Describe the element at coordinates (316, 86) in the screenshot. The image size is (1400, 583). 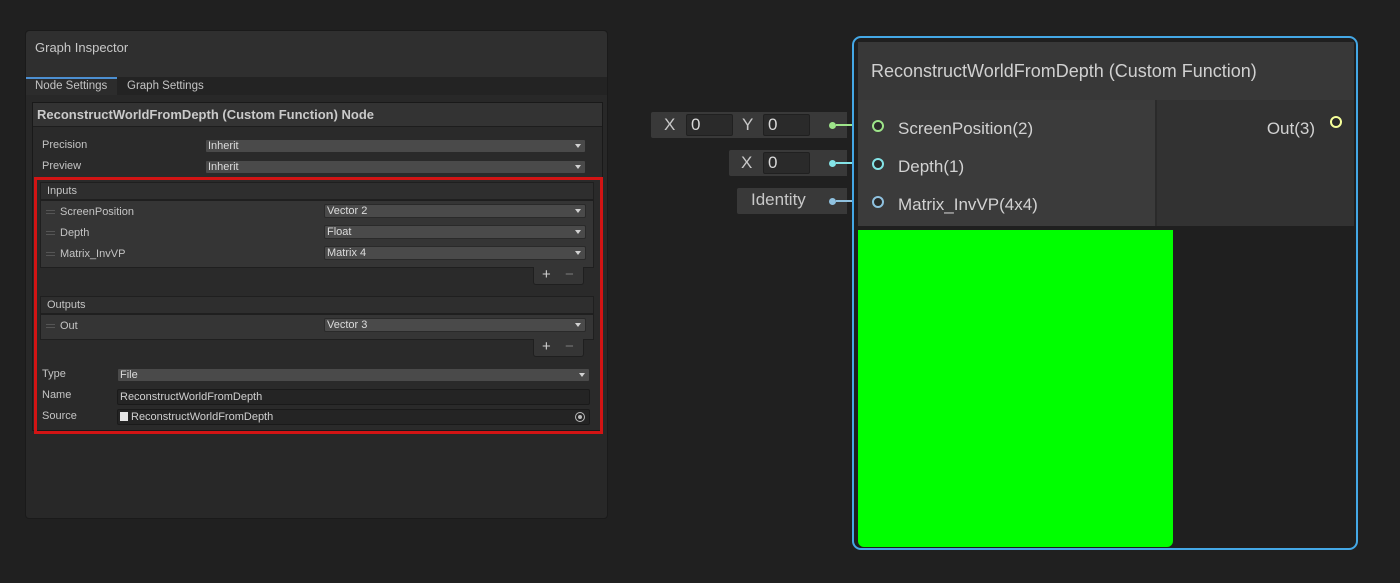
I see `inspector-tabbar: Node Settings Graph Settings` at that location.